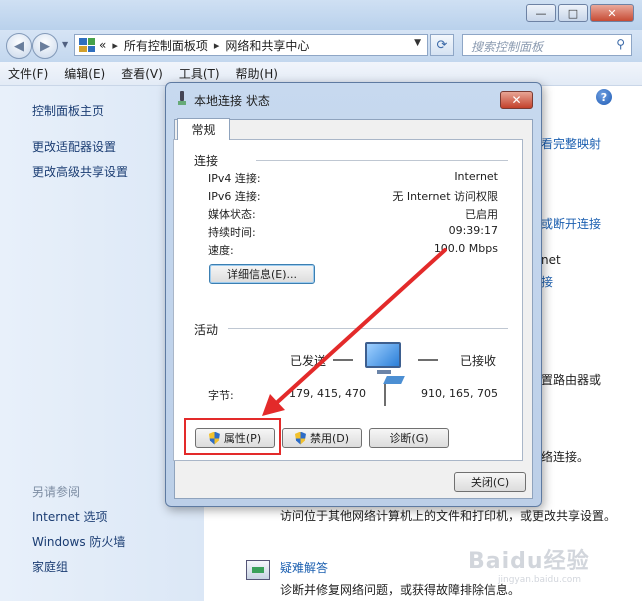 The height and width of the screenshot is (601, 642). Describe the element at coordinates (232, 232) in the screenshot. I see `duration-label: 持续时间:` at that location.